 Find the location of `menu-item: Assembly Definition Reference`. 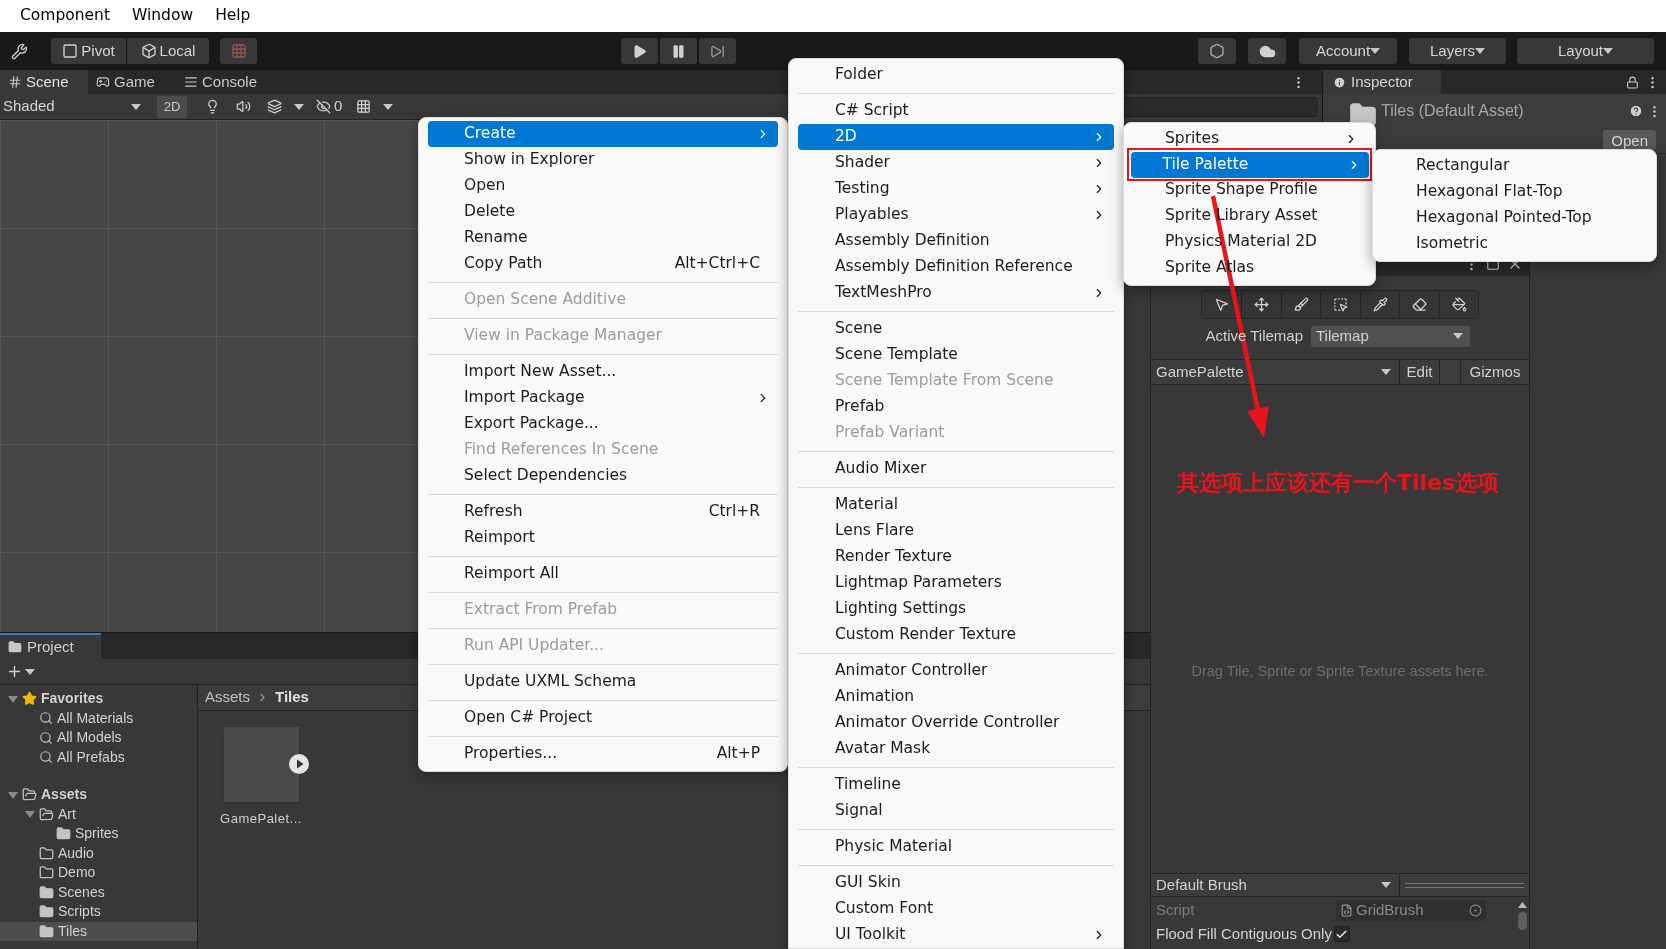

menu-item: Assembly Definition Reference is located at coordinates (956, 267).